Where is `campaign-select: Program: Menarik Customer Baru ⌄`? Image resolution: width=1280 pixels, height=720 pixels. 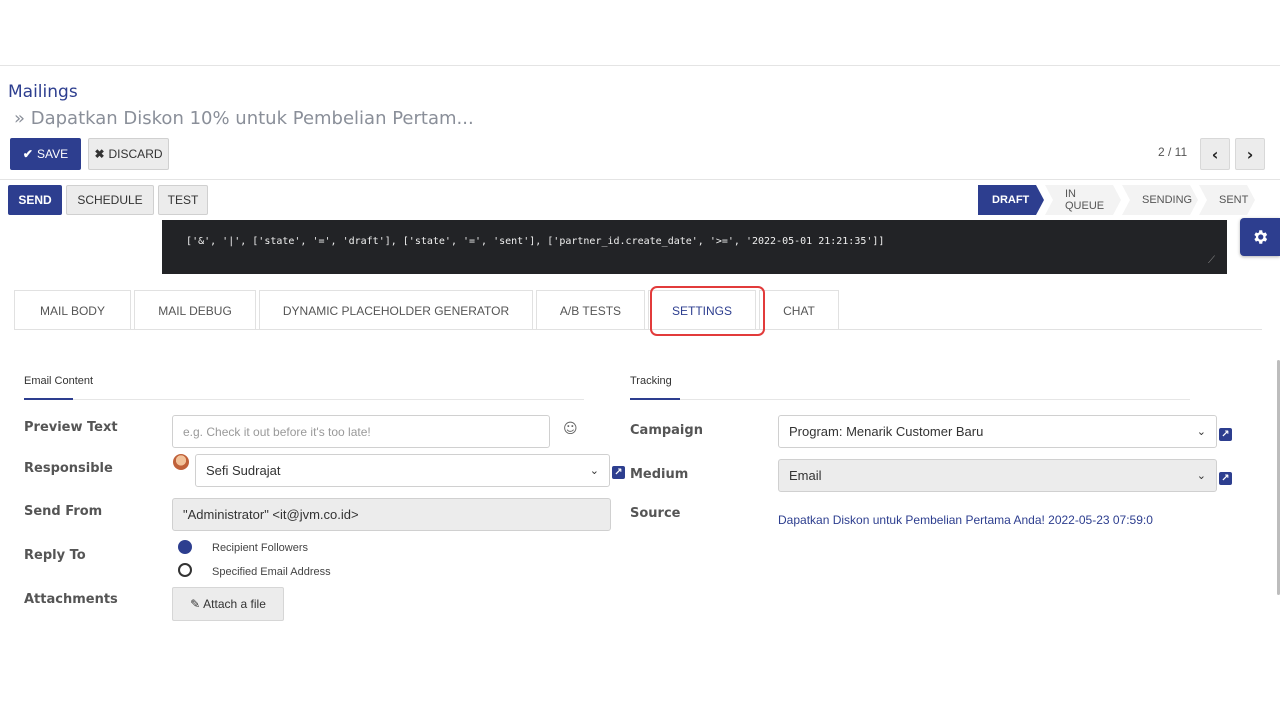 campaign-select: Program: Menarik Customer Baru ⌄ is located at coordinates (997, 431).